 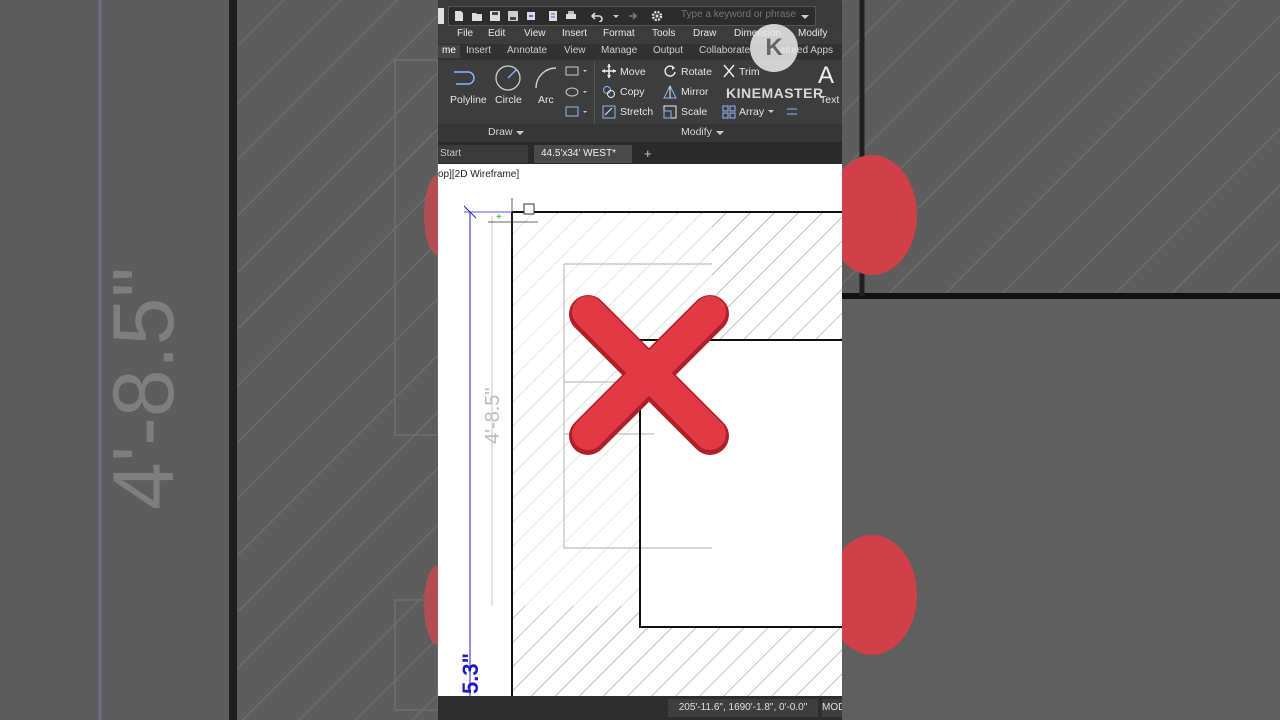 I want to click on array-dropdown-icon, so click(x=771, y=112).